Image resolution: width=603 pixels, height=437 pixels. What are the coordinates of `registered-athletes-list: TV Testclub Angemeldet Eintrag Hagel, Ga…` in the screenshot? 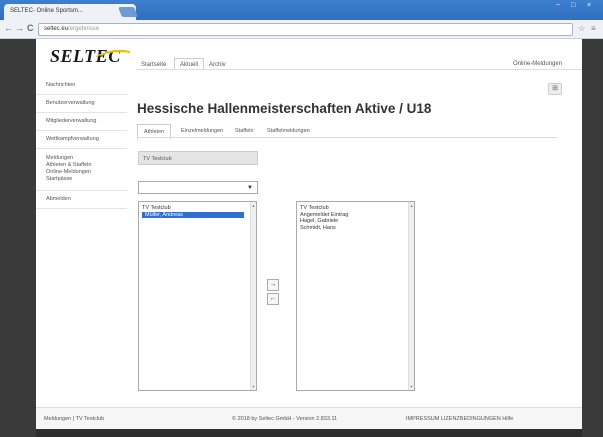 It's located at (355, 296).